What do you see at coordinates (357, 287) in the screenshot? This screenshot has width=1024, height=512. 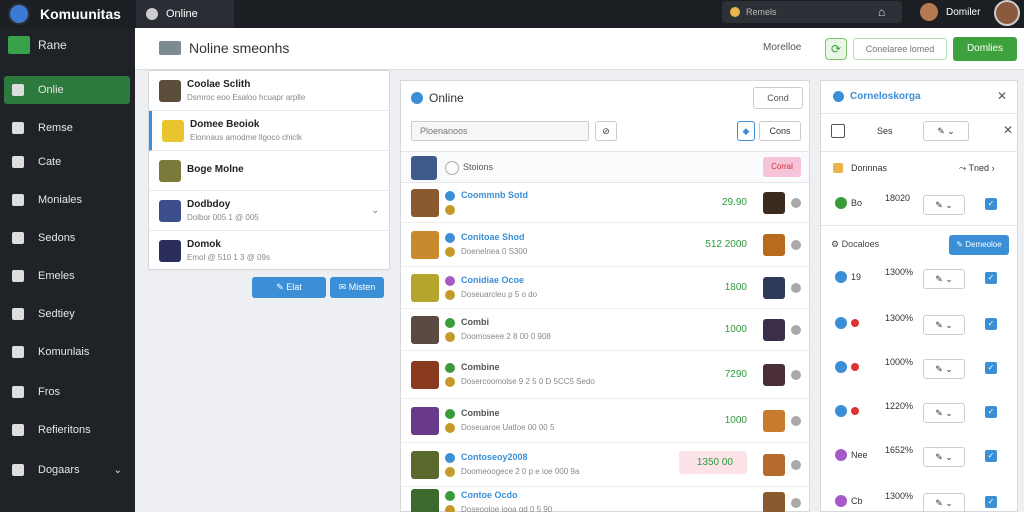 I see `message-button: ✉ Misten` at bounding box center [357, 287].